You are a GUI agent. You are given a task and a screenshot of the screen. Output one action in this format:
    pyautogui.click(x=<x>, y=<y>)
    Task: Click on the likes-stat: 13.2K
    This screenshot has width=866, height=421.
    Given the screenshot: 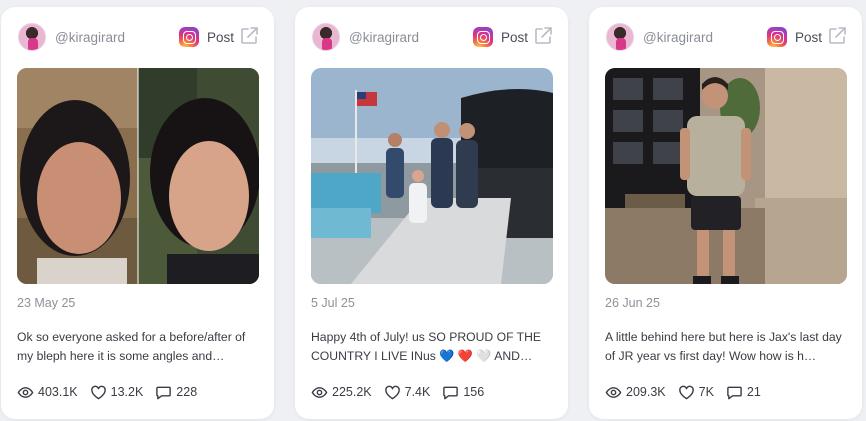 What is the action you would take?
    pyautogui.click(x=117, y=392)
    